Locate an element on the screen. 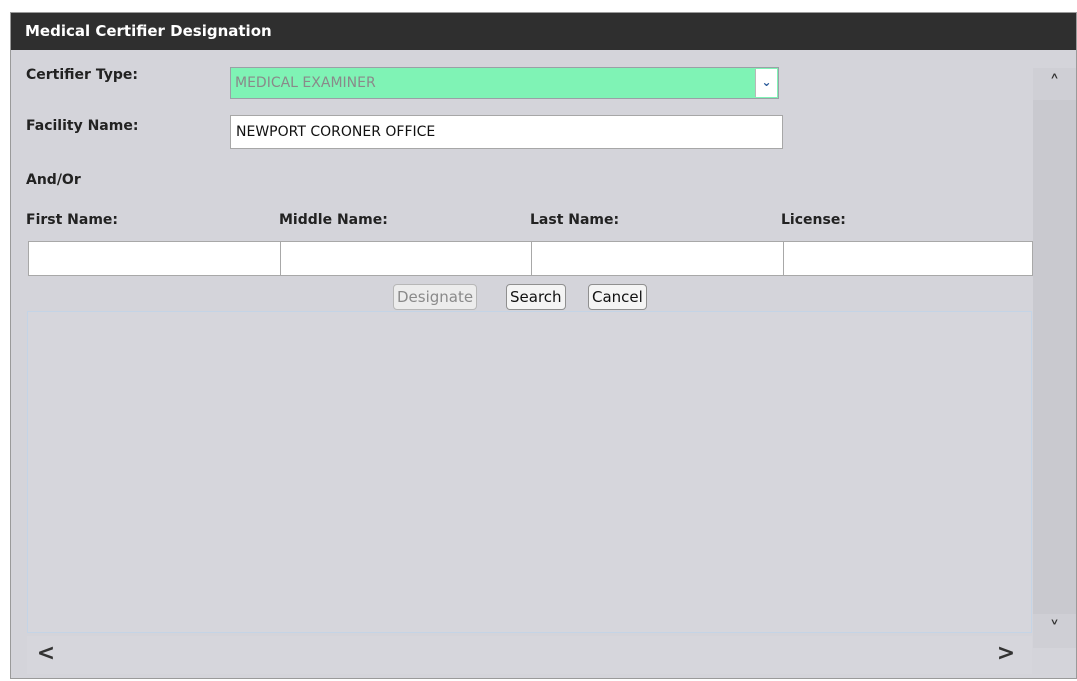 This screenshot has width=1077, height=681. facility-name-label: Facility Name: is located at coordinates (82, 126).